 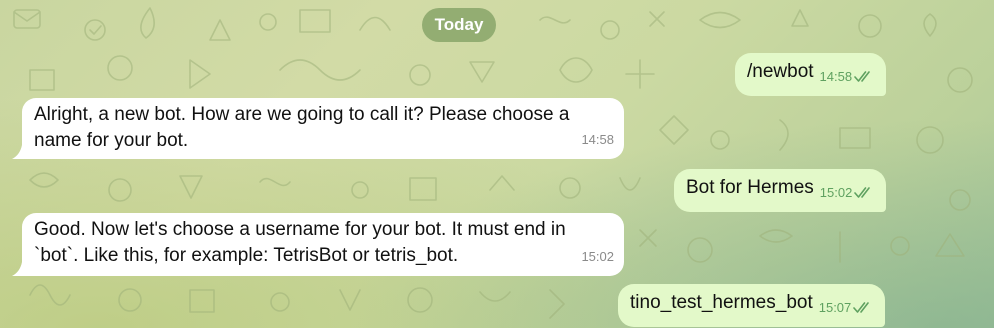 I want to click on message-meta: 14:58, so click(x=847, y=77).